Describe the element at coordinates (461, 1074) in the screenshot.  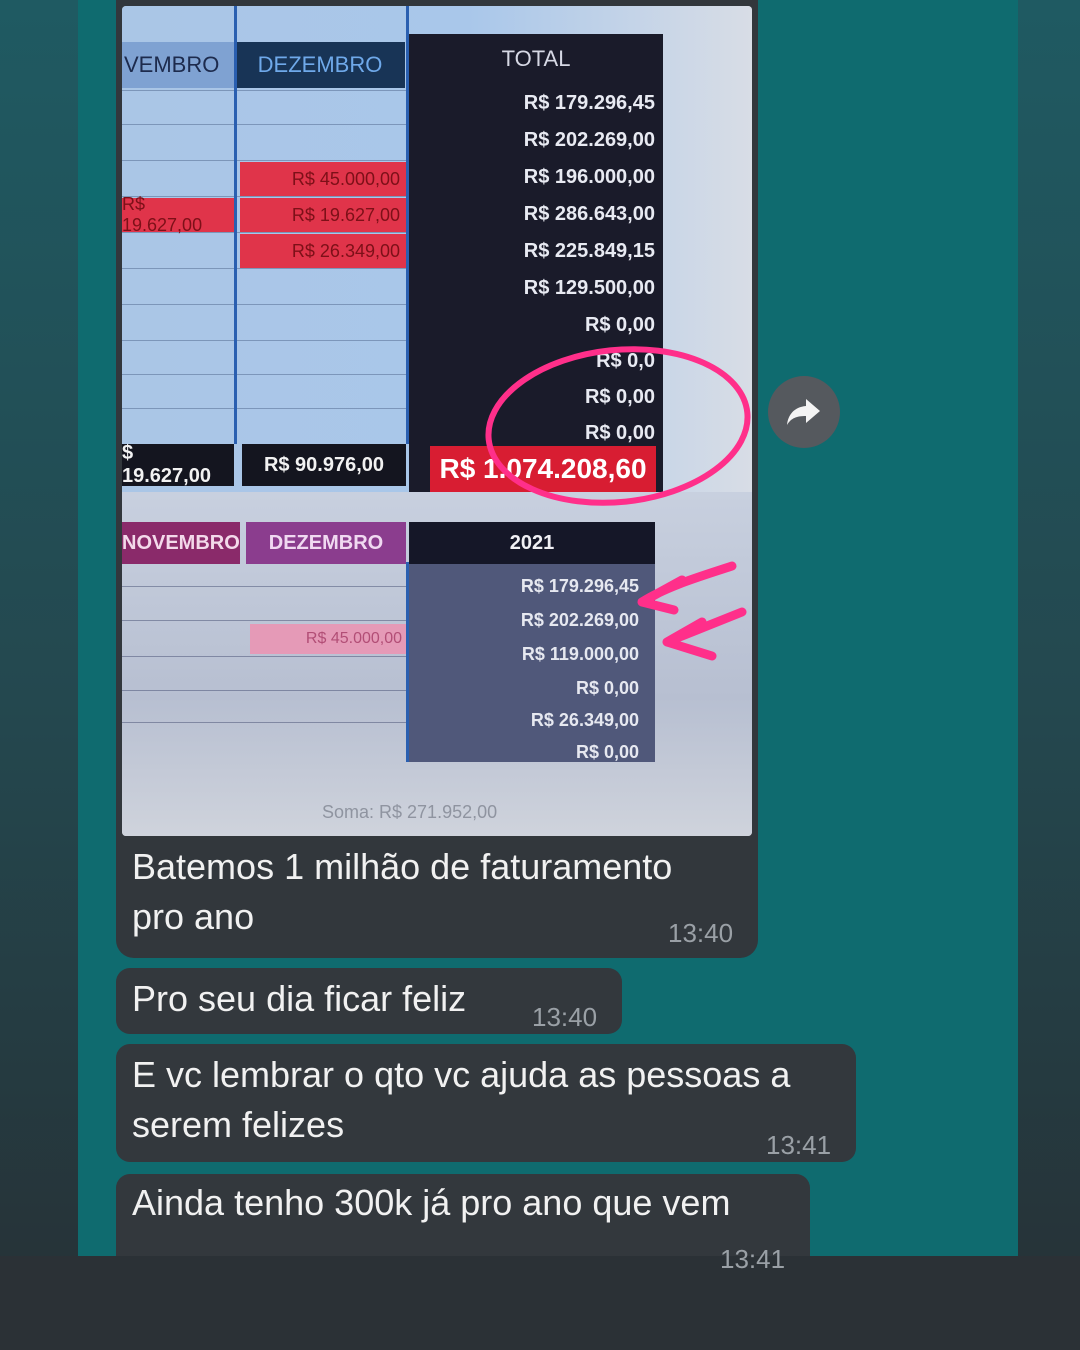
I see `message-line: E vc lembrar o qto vc ajuda as pessoas a` at that location.